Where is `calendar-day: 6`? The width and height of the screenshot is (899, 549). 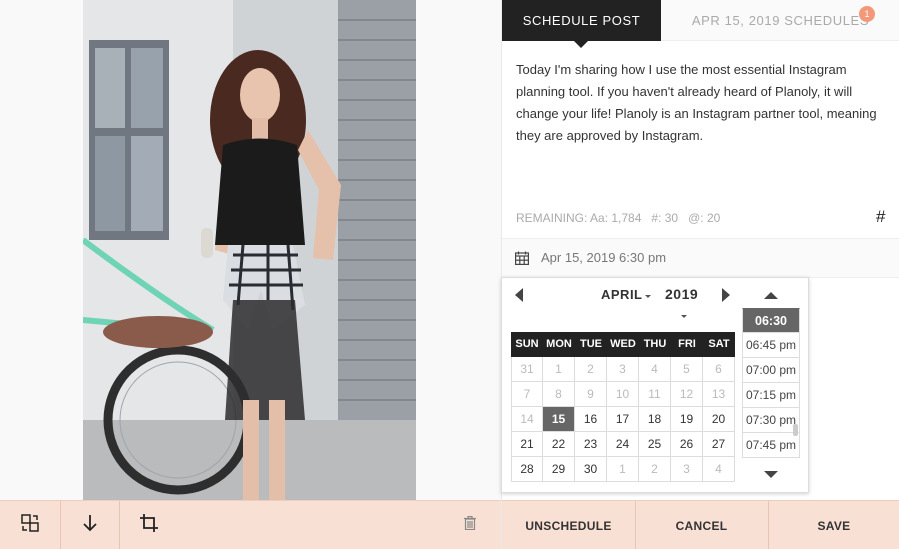
calendar-day: 6 is located at coordinates (719, 369).